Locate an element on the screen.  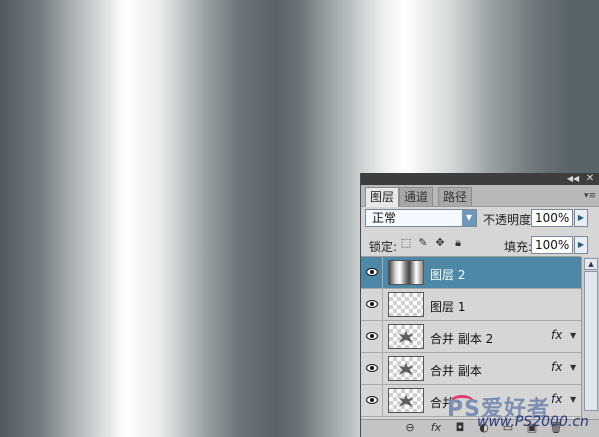
add-layer-style-icon: fx is located at coordinates (436, 428).